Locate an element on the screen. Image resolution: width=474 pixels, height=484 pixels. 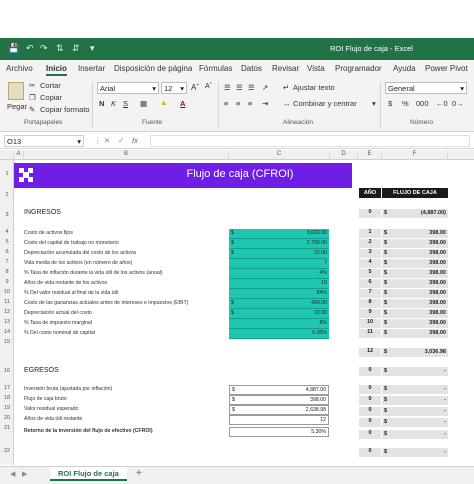
row-header: 10 is located at coordinates (7, 292).